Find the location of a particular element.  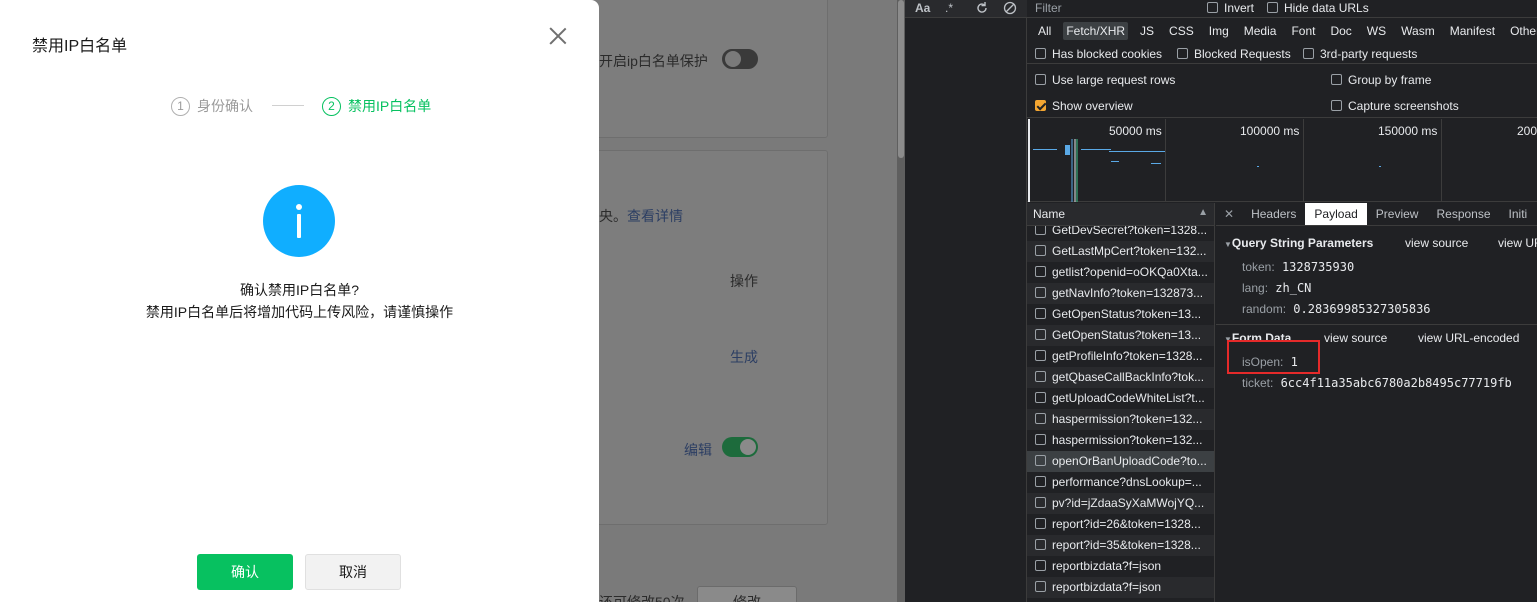

ip-whitelist-toggle is located at coordinates (740, 59).